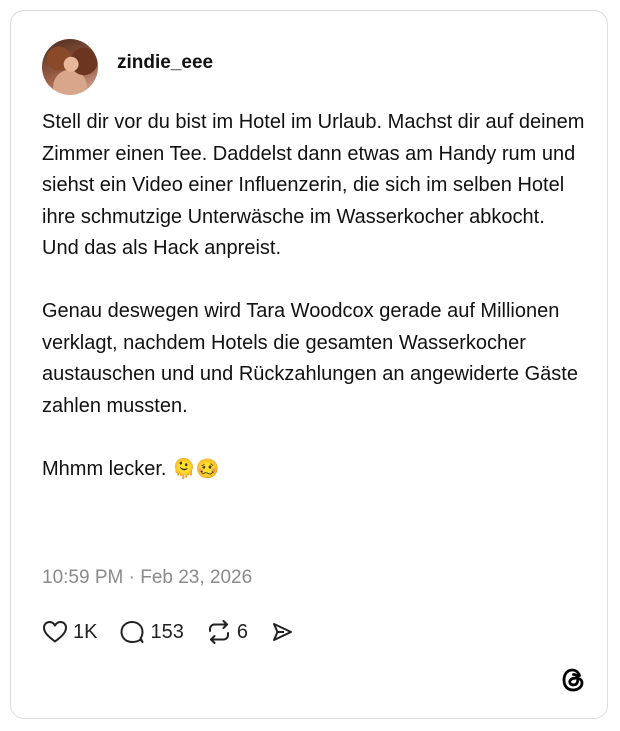 This screenshot has width=620, height=731. Describe the element at coordinates (242, 631) in the screenshot. I see `repost-count: 6` at that location.